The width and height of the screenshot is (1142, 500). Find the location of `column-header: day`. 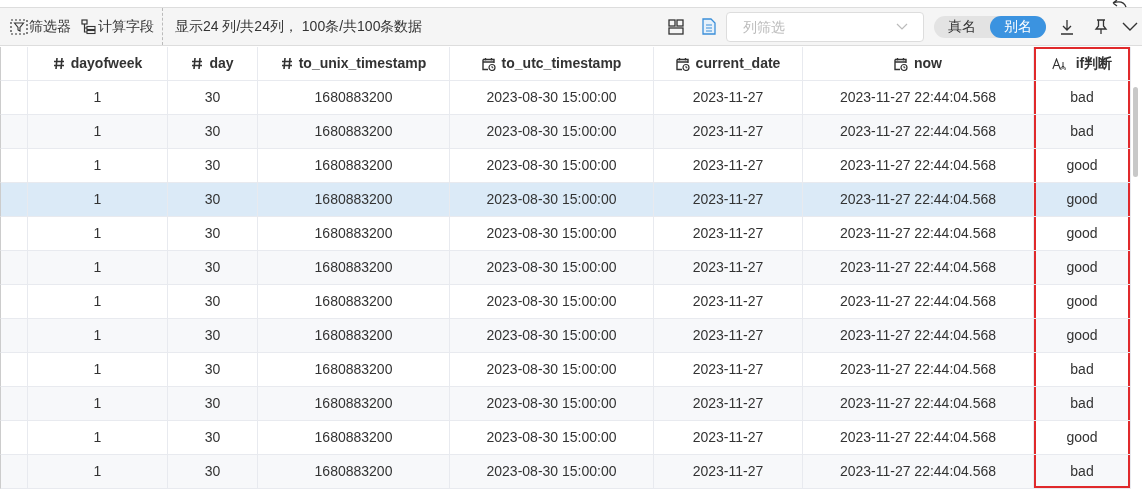

column-header: day is located at coordinates (213, 63).